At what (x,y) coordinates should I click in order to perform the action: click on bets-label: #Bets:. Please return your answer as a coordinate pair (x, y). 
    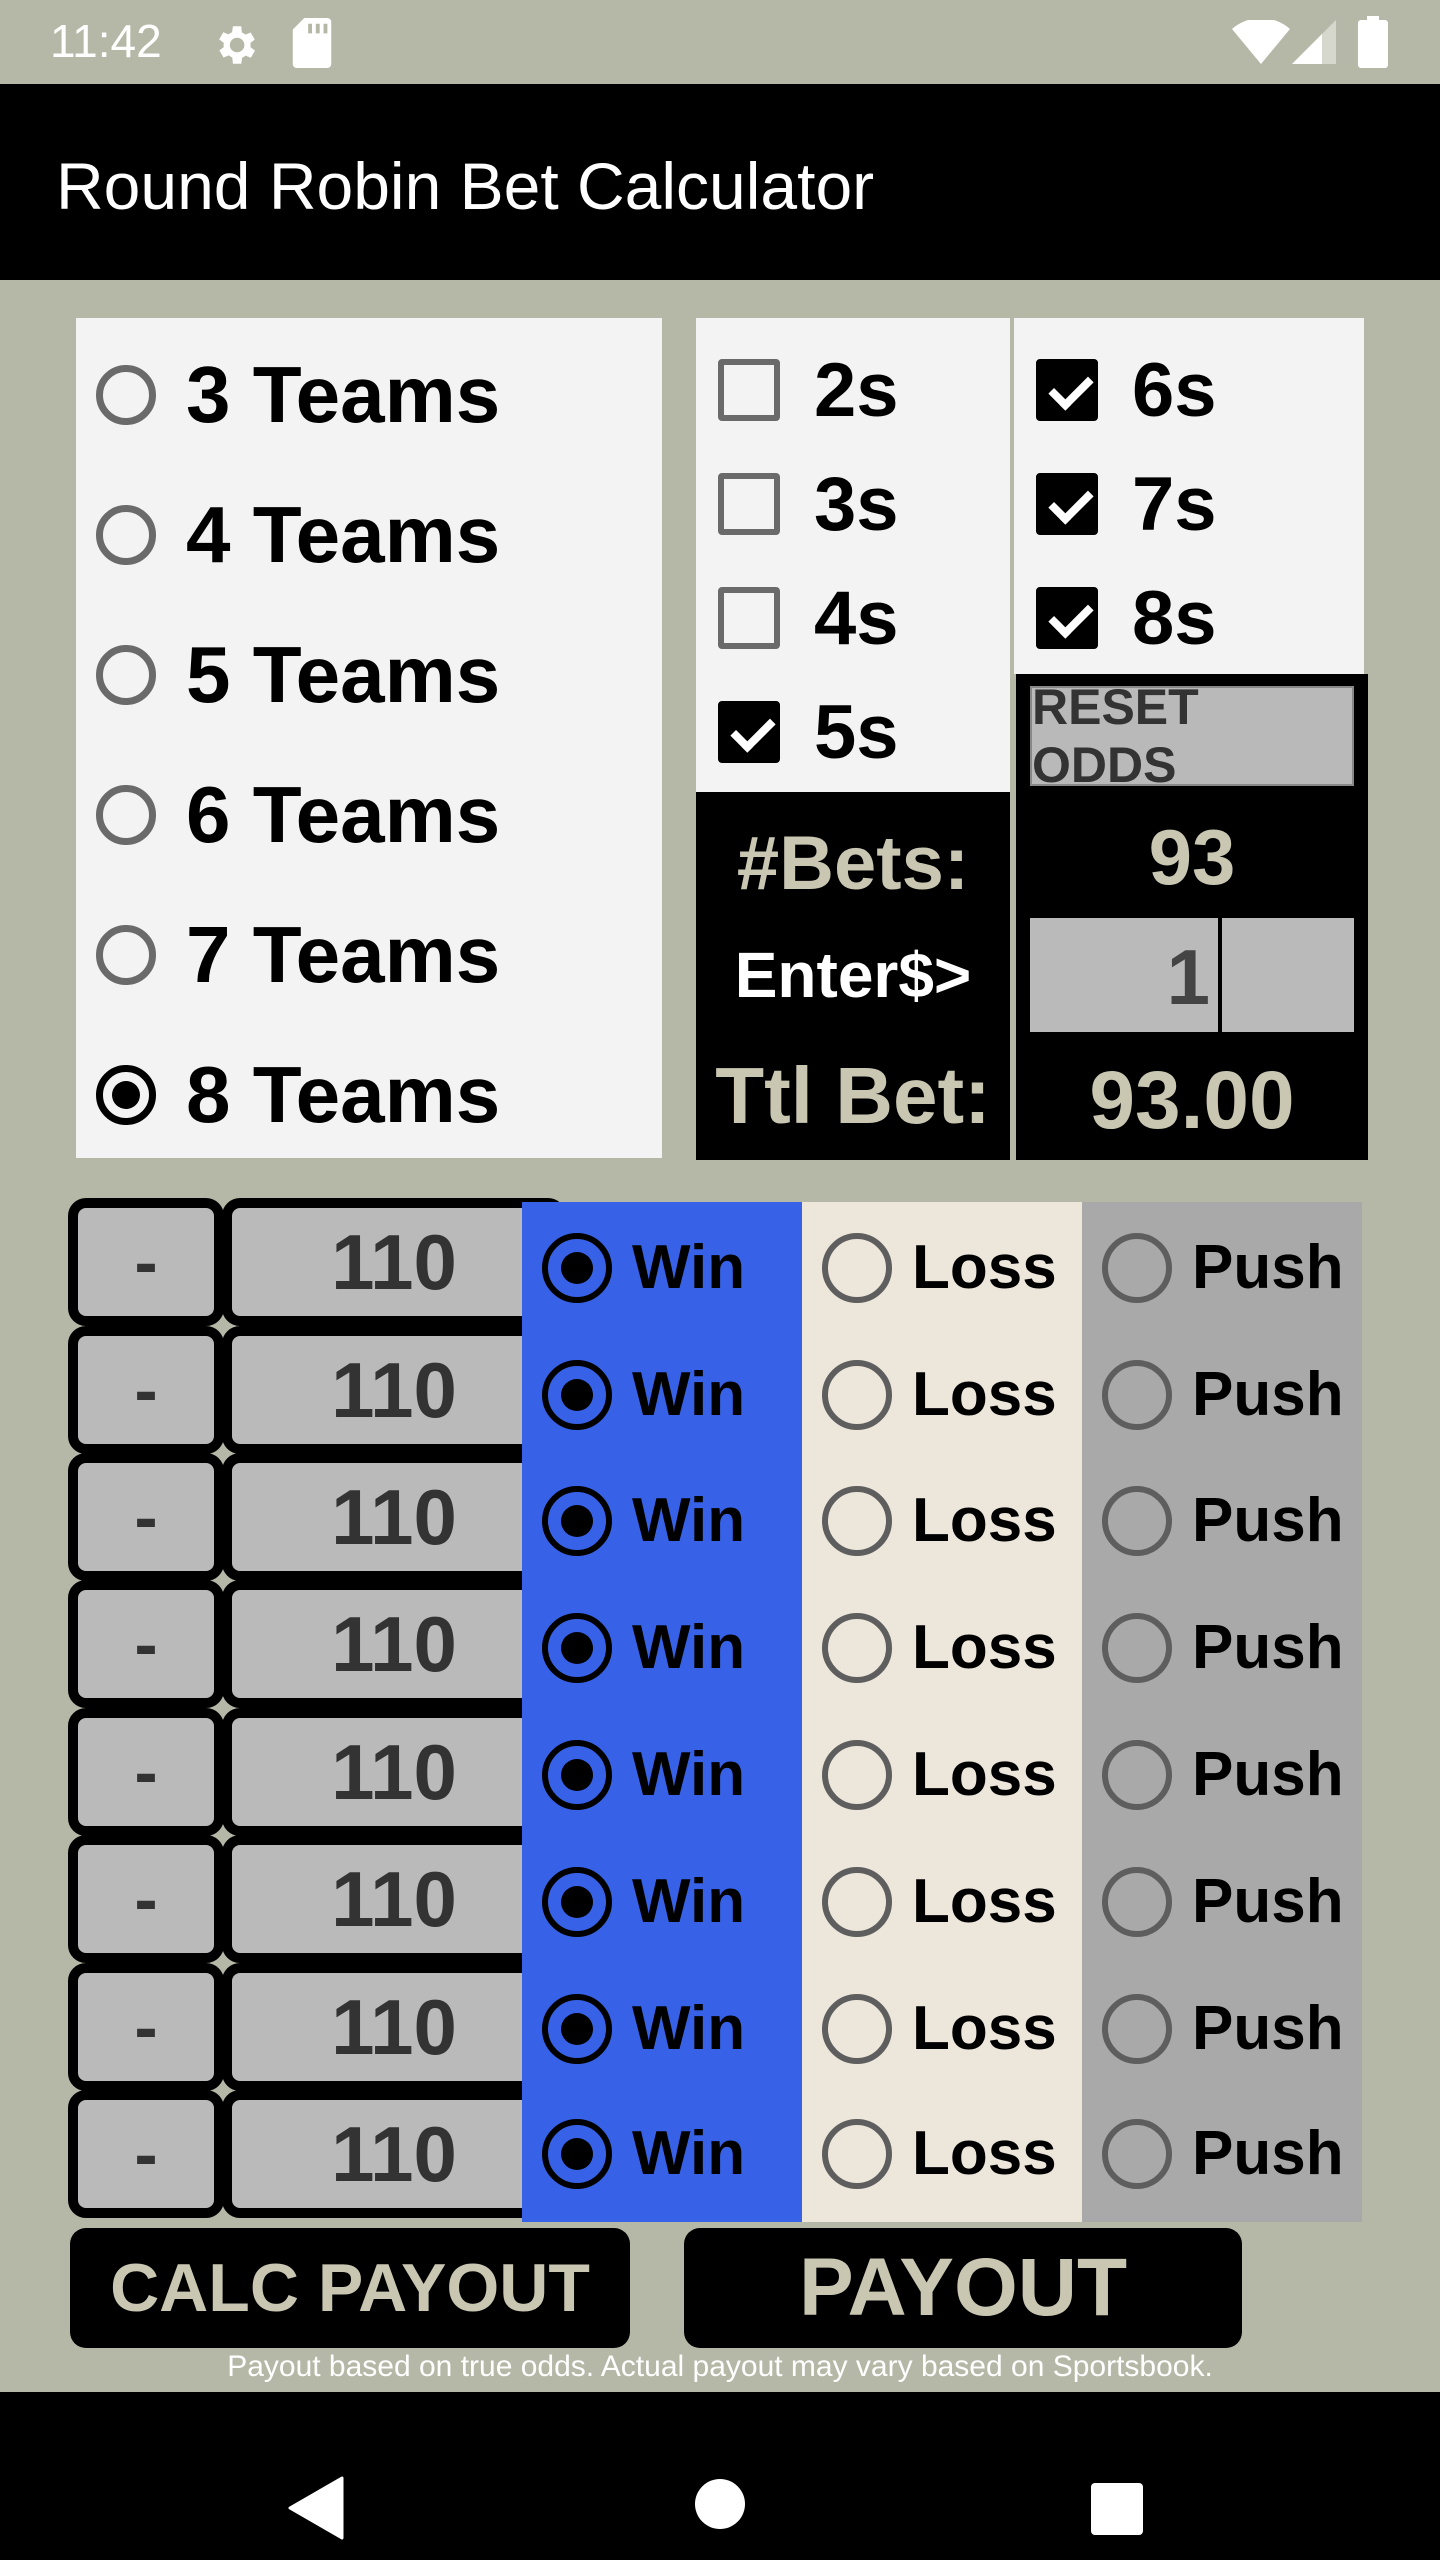
    Looking at the image, I should click on (853, 863).